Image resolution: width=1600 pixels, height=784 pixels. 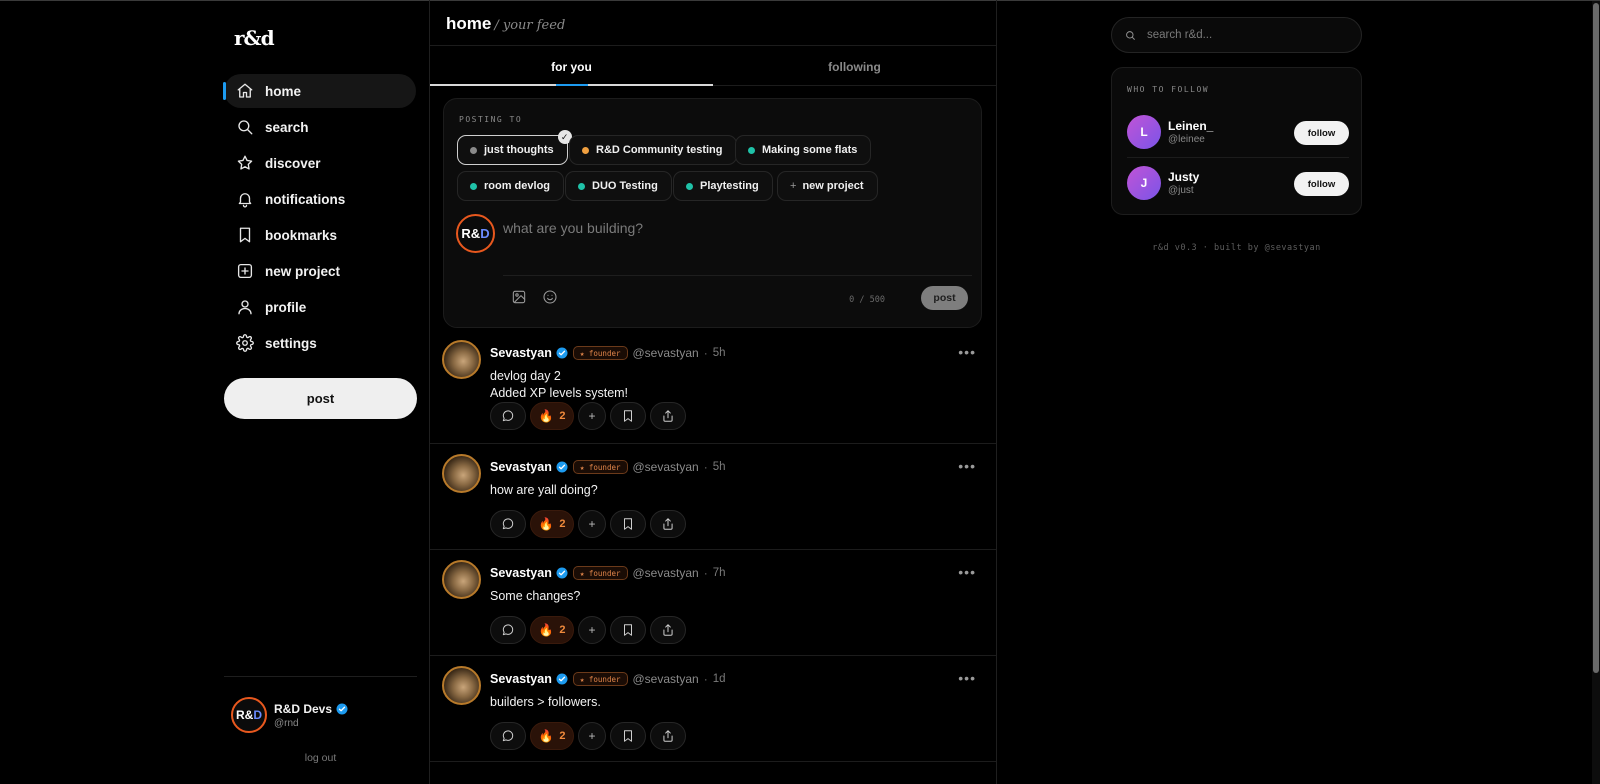 What do you see at coordinates (525, 376) in the screenshot?
I see `post-text-line: devlog day 2` at bounding box center [525, 376].